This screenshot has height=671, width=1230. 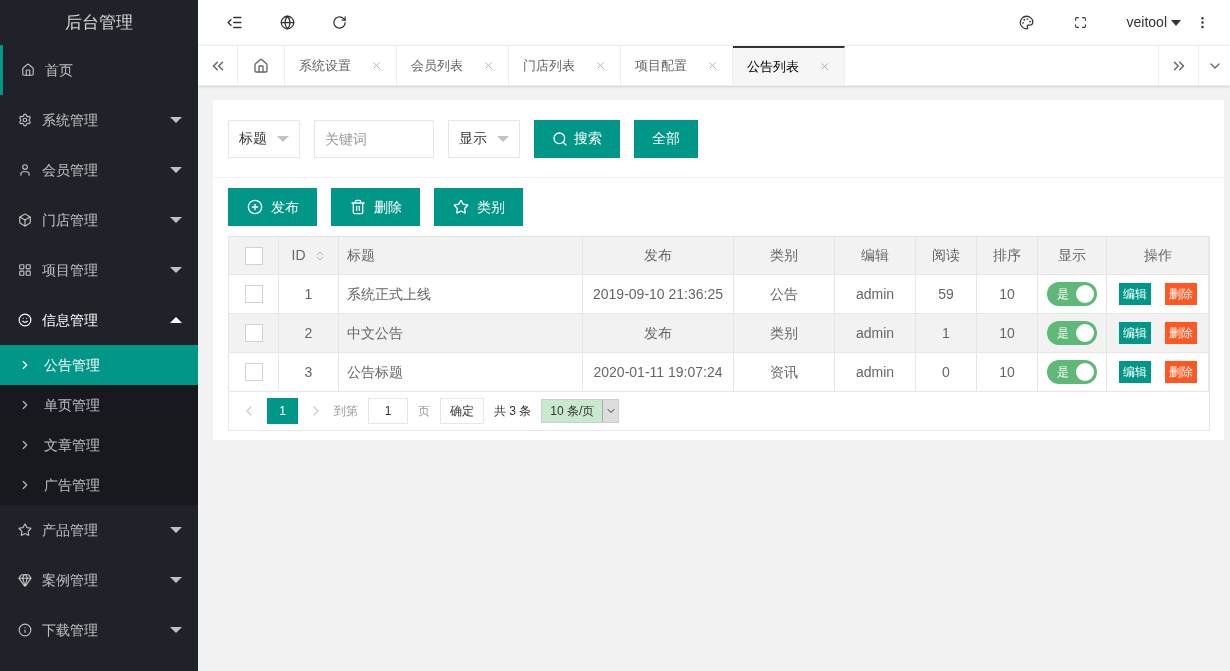 I want to click on fullscreen-icon, so click(x=1080, y=22).